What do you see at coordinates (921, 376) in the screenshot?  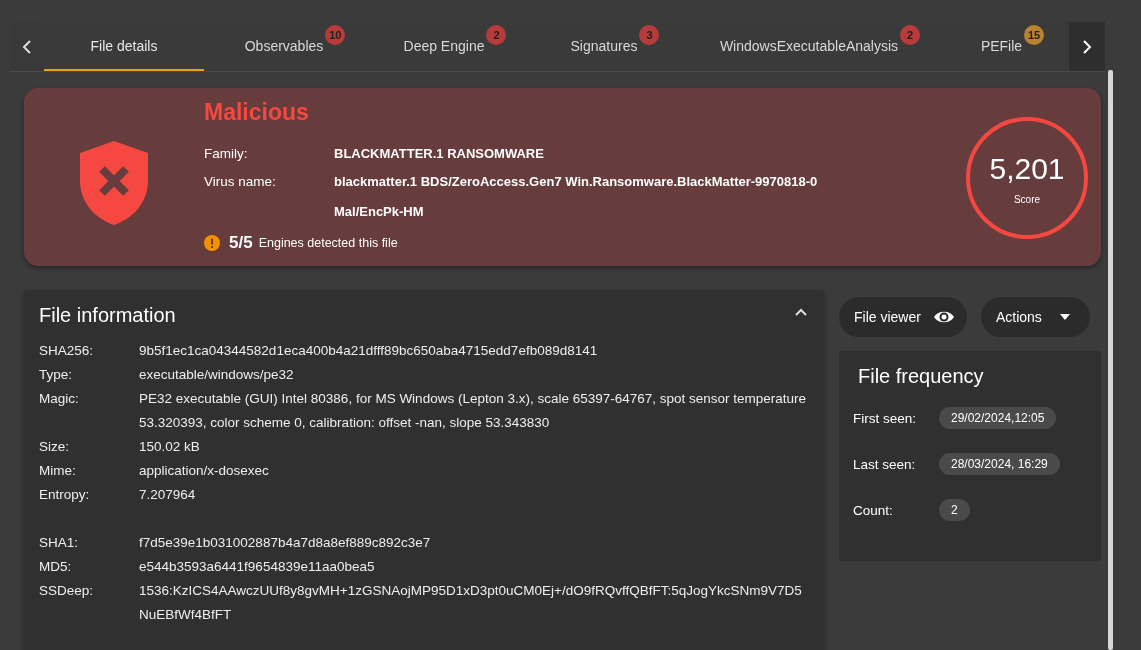 I see `card-title: File frequency` at bounding box center [921, 376].